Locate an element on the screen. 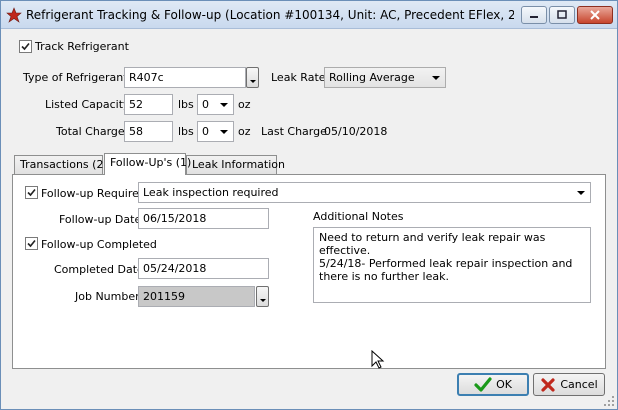  follow-up-completed-checkbox is located at coordinates (31, 243).